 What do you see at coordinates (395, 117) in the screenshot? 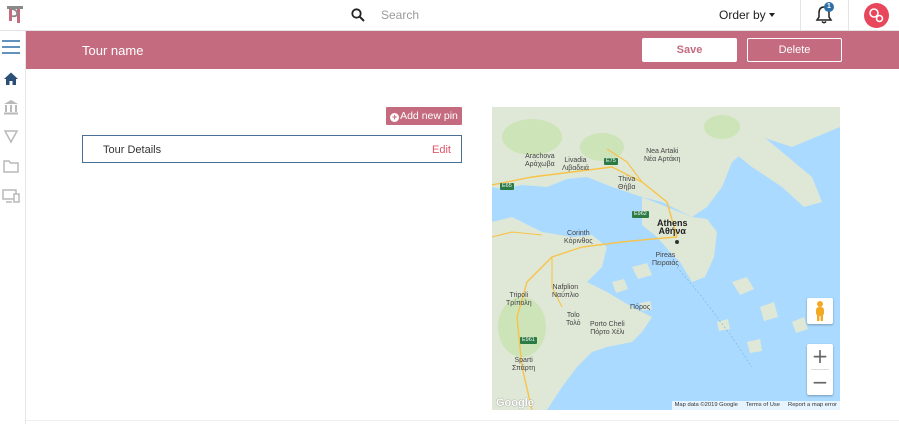
I see `plus-circle-icon: +` at bounding box center [395, 117].